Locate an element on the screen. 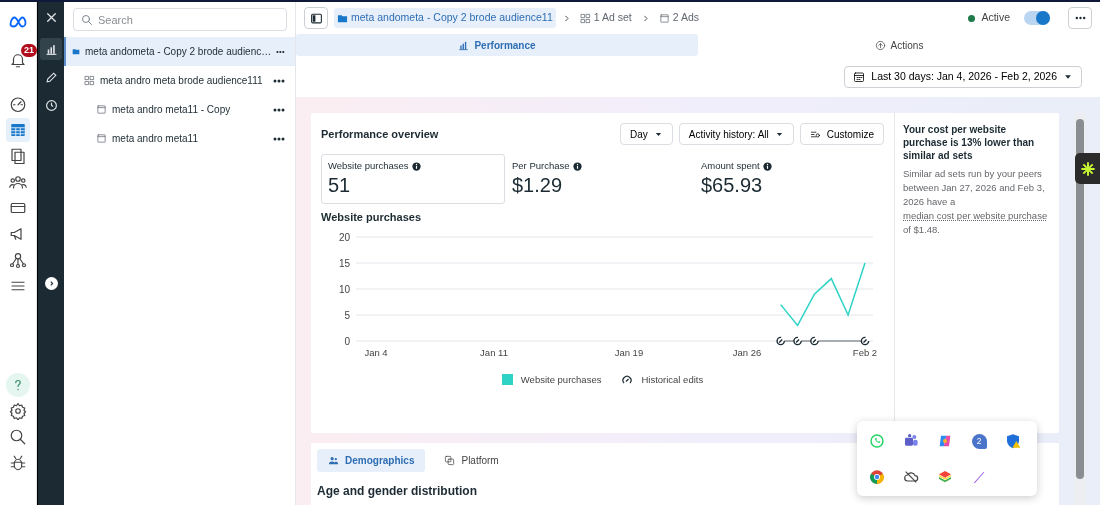 The height and width of the screenshot is (505, 1100). customize-button: Customize is located at coordinates (841, 134).